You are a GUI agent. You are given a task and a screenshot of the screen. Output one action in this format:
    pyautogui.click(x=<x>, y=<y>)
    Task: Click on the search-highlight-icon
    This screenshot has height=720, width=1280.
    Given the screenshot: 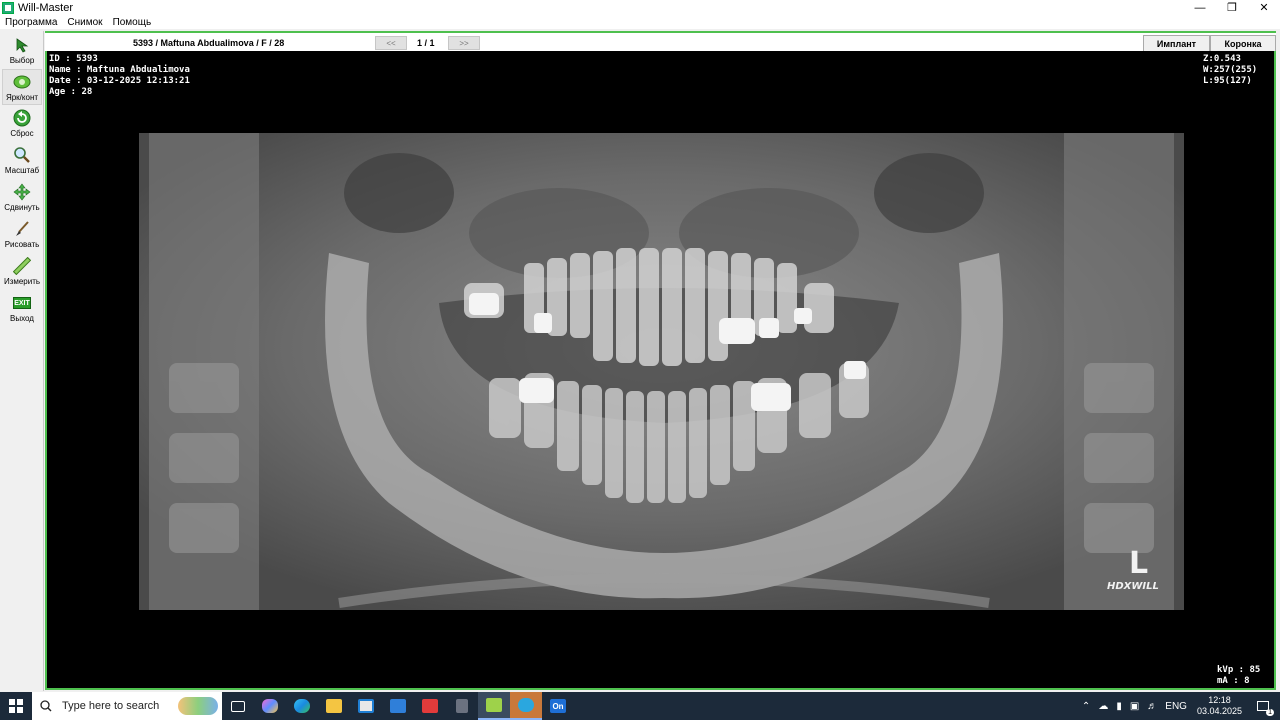 What is the action you would take?
    pyautogui.click(x=198, y=706)
    